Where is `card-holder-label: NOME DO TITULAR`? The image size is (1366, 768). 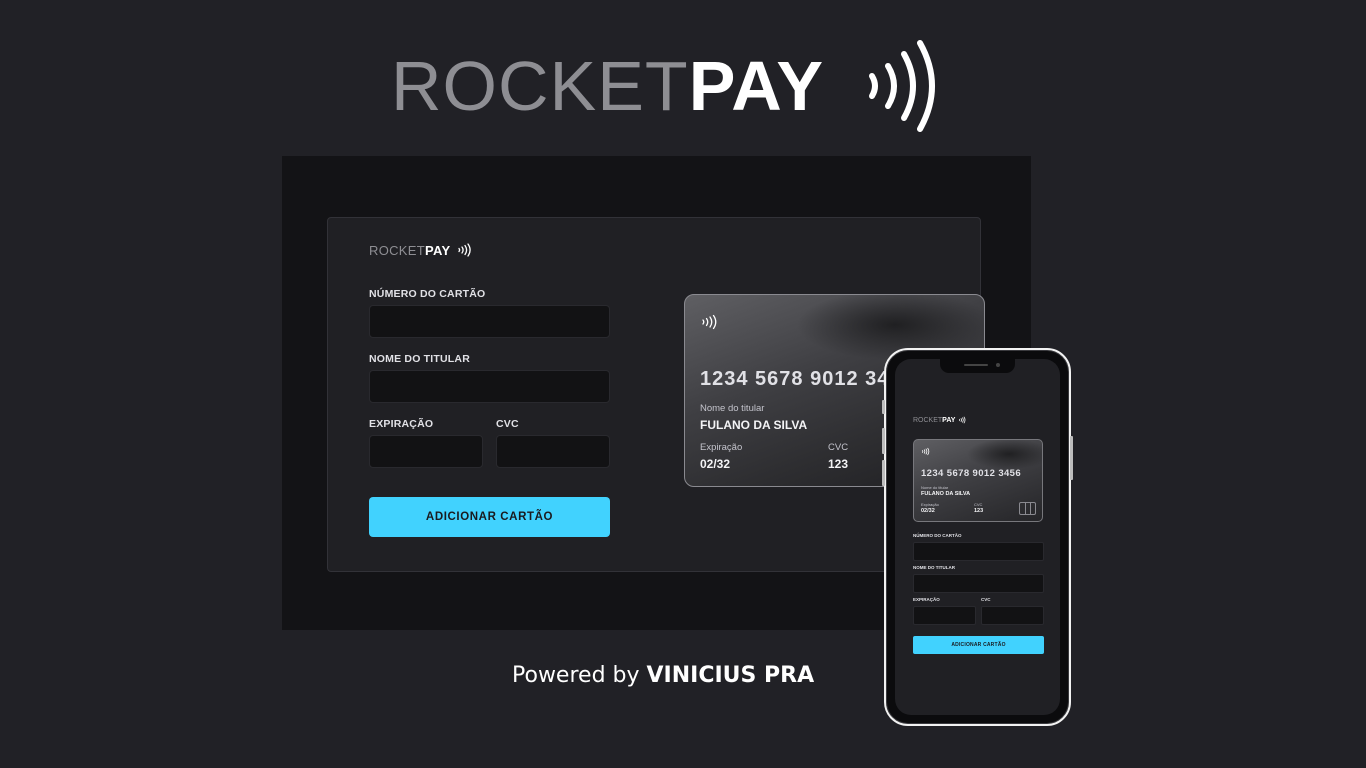 card-holder-label: NOME DO TITULAR is located at coordinates (419, 359).